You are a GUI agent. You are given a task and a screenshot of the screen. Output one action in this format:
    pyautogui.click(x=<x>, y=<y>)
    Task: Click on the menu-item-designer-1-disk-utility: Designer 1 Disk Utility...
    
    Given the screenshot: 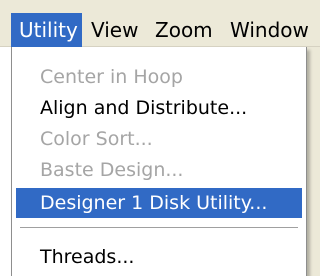 What is the action you would take?
    pyautogui.click(x=159, y=203)
    